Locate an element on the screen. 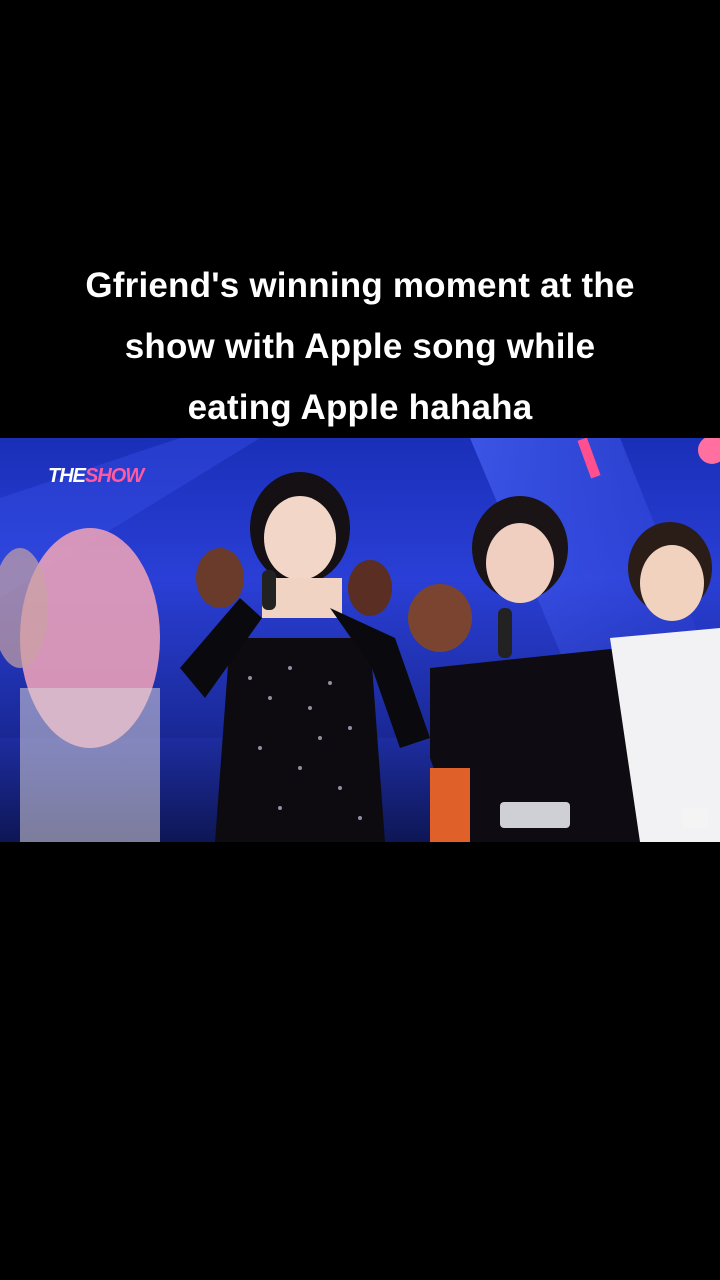 The height and width of the screenshot is (1280, 720). caption-line-2: show with Apple song while is located at coordinates (360, 346).